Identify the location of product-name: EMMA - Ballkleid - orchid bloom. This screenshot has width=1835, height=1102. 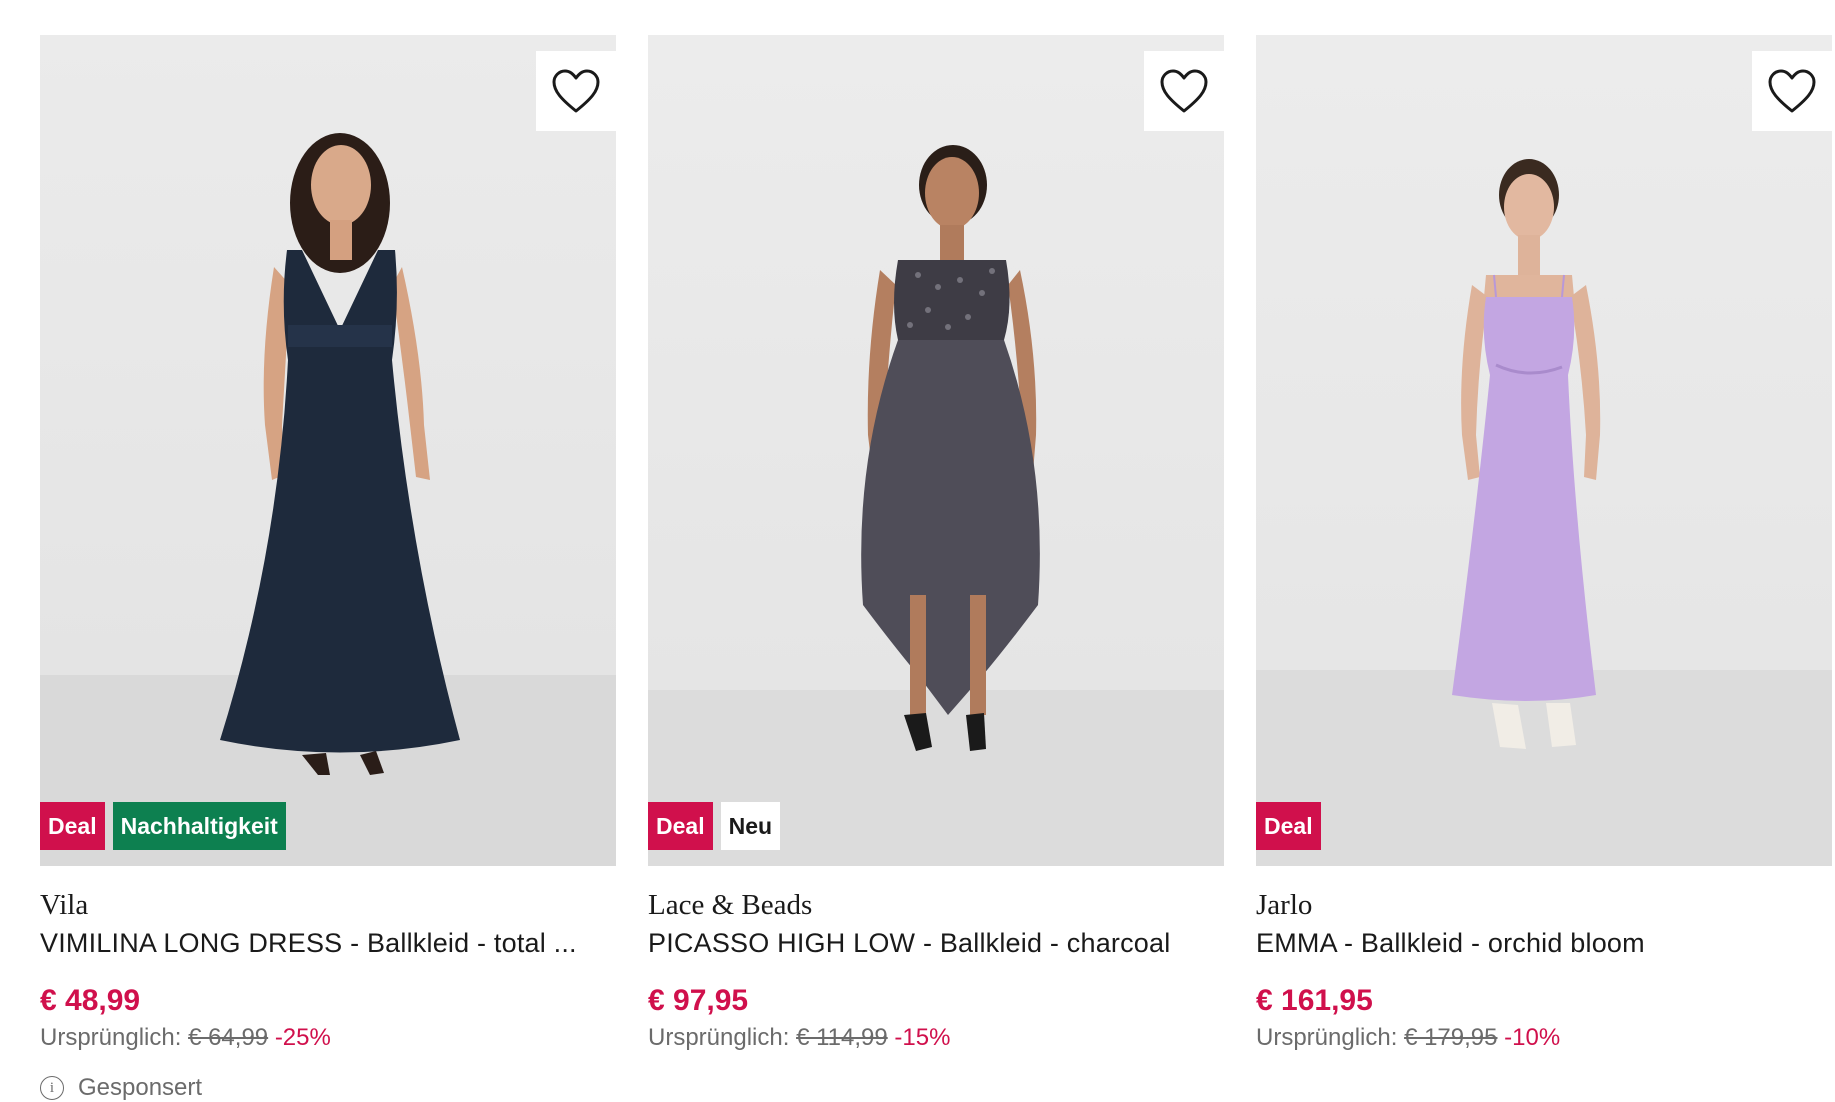
(1544, 943).